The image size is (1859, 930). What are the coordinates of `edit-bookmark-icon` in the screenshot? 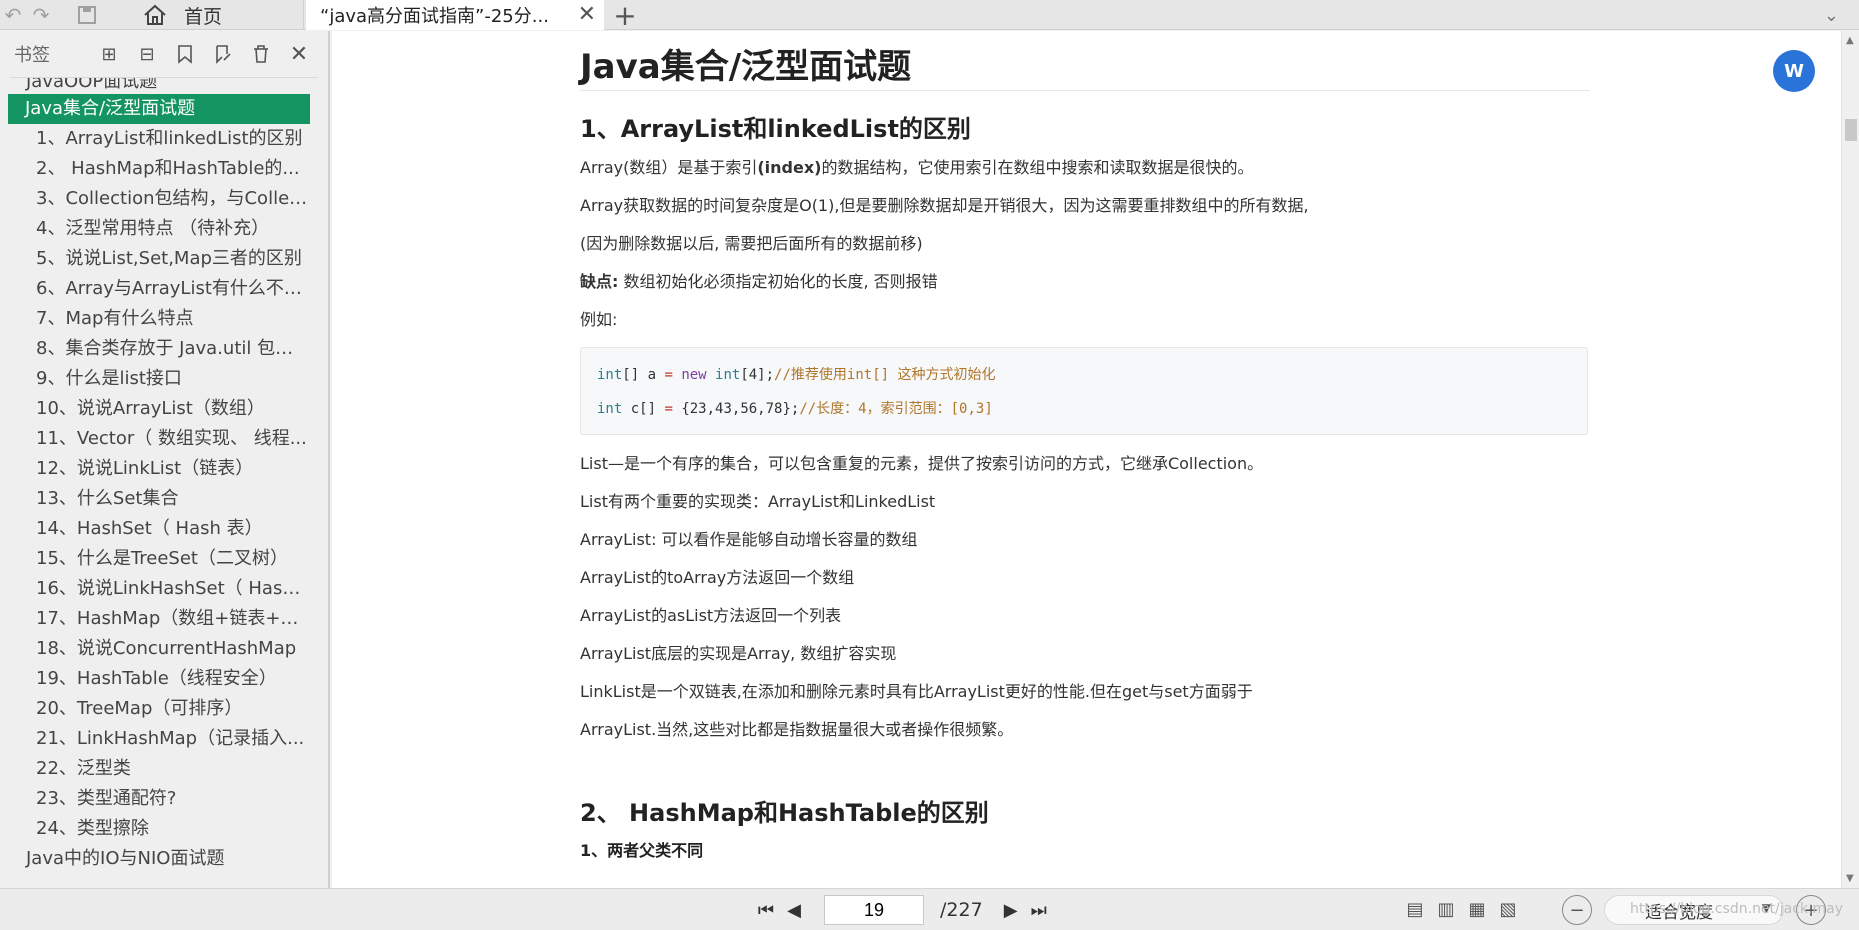 It's located at (223, 54).